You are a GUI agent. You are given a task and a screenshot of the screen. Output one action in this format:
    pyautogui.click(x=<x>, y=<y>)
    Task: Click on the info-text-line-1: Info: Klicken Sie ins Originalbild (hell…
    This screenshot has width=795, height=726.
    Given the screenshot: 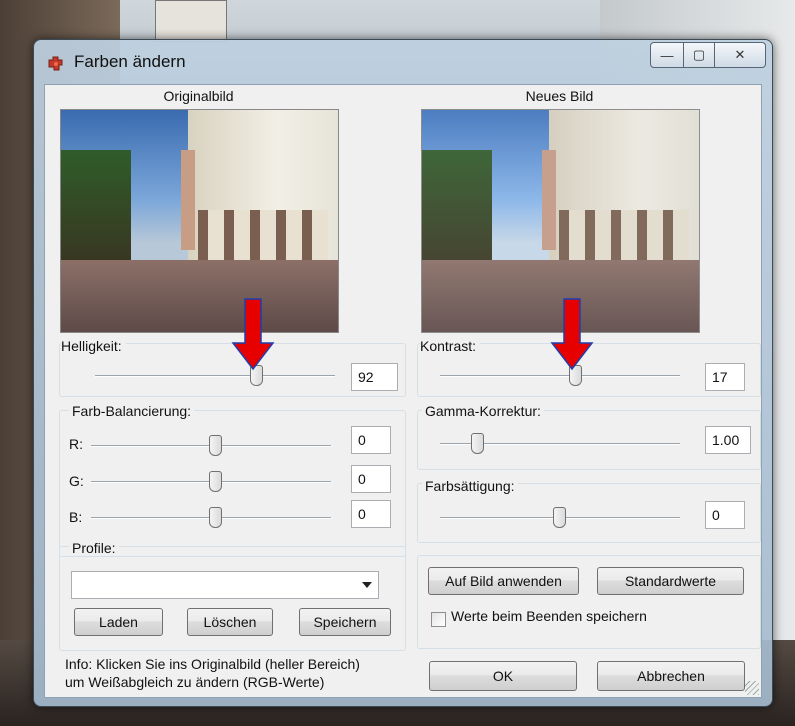 What is the action you would take?
    pyautogui.click(x=212, y=664)
    